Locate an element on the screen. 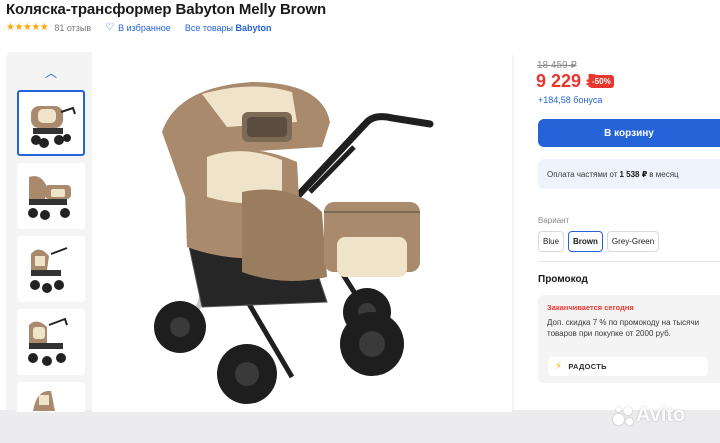  variant-label: Вариант is located at coordinates (554, 220).